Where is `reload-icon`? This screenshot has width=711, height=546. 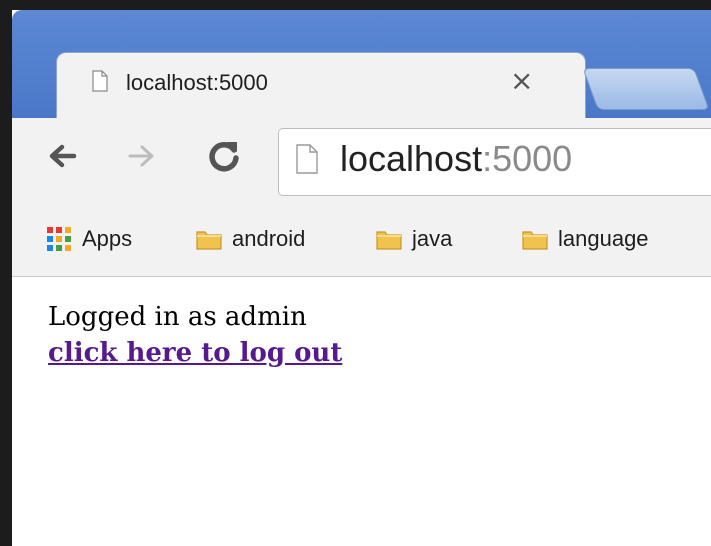
reload-icon is located at coordinates (224, 156).